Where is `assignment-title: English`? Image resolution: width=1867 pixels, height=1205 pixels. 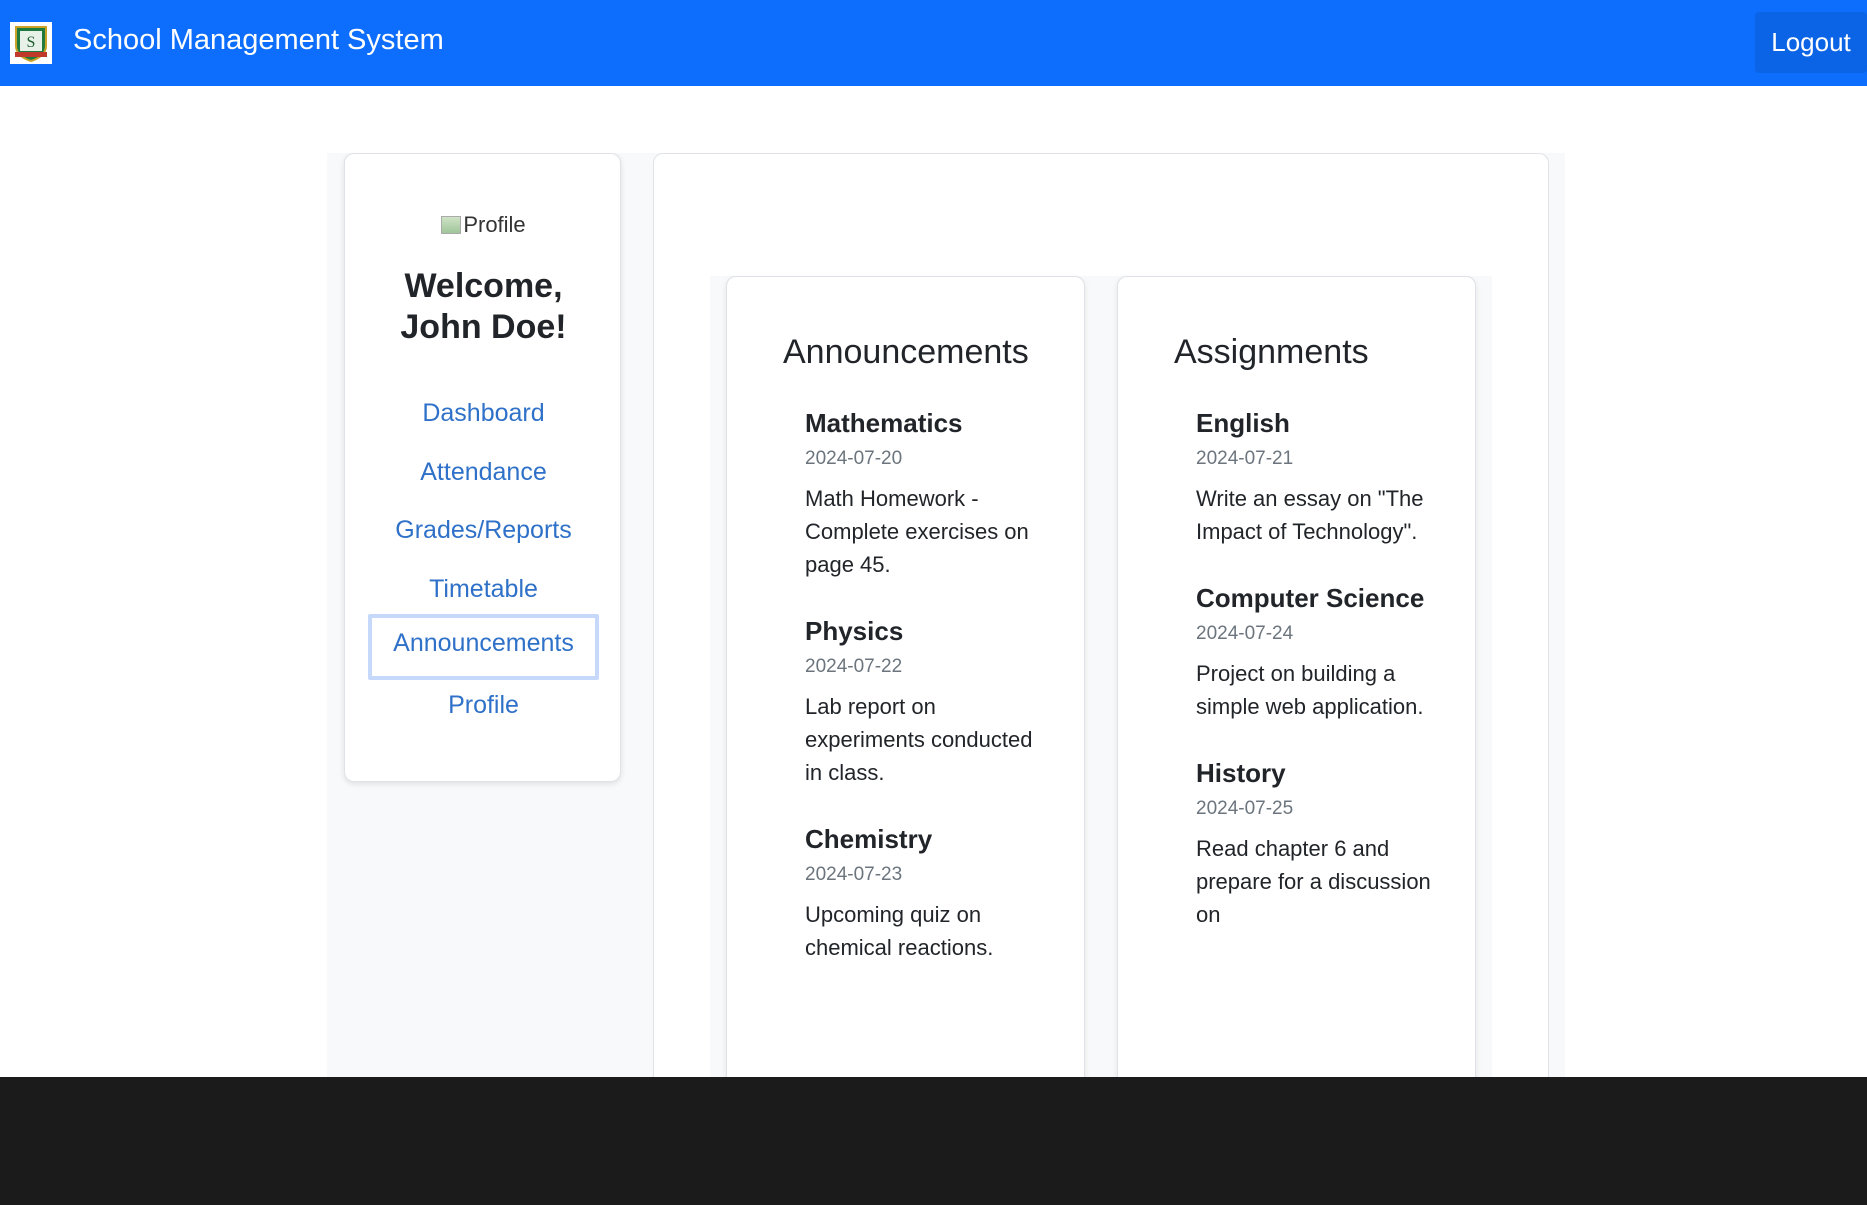 assignment-title: English is located at coordinates (1243, 423).